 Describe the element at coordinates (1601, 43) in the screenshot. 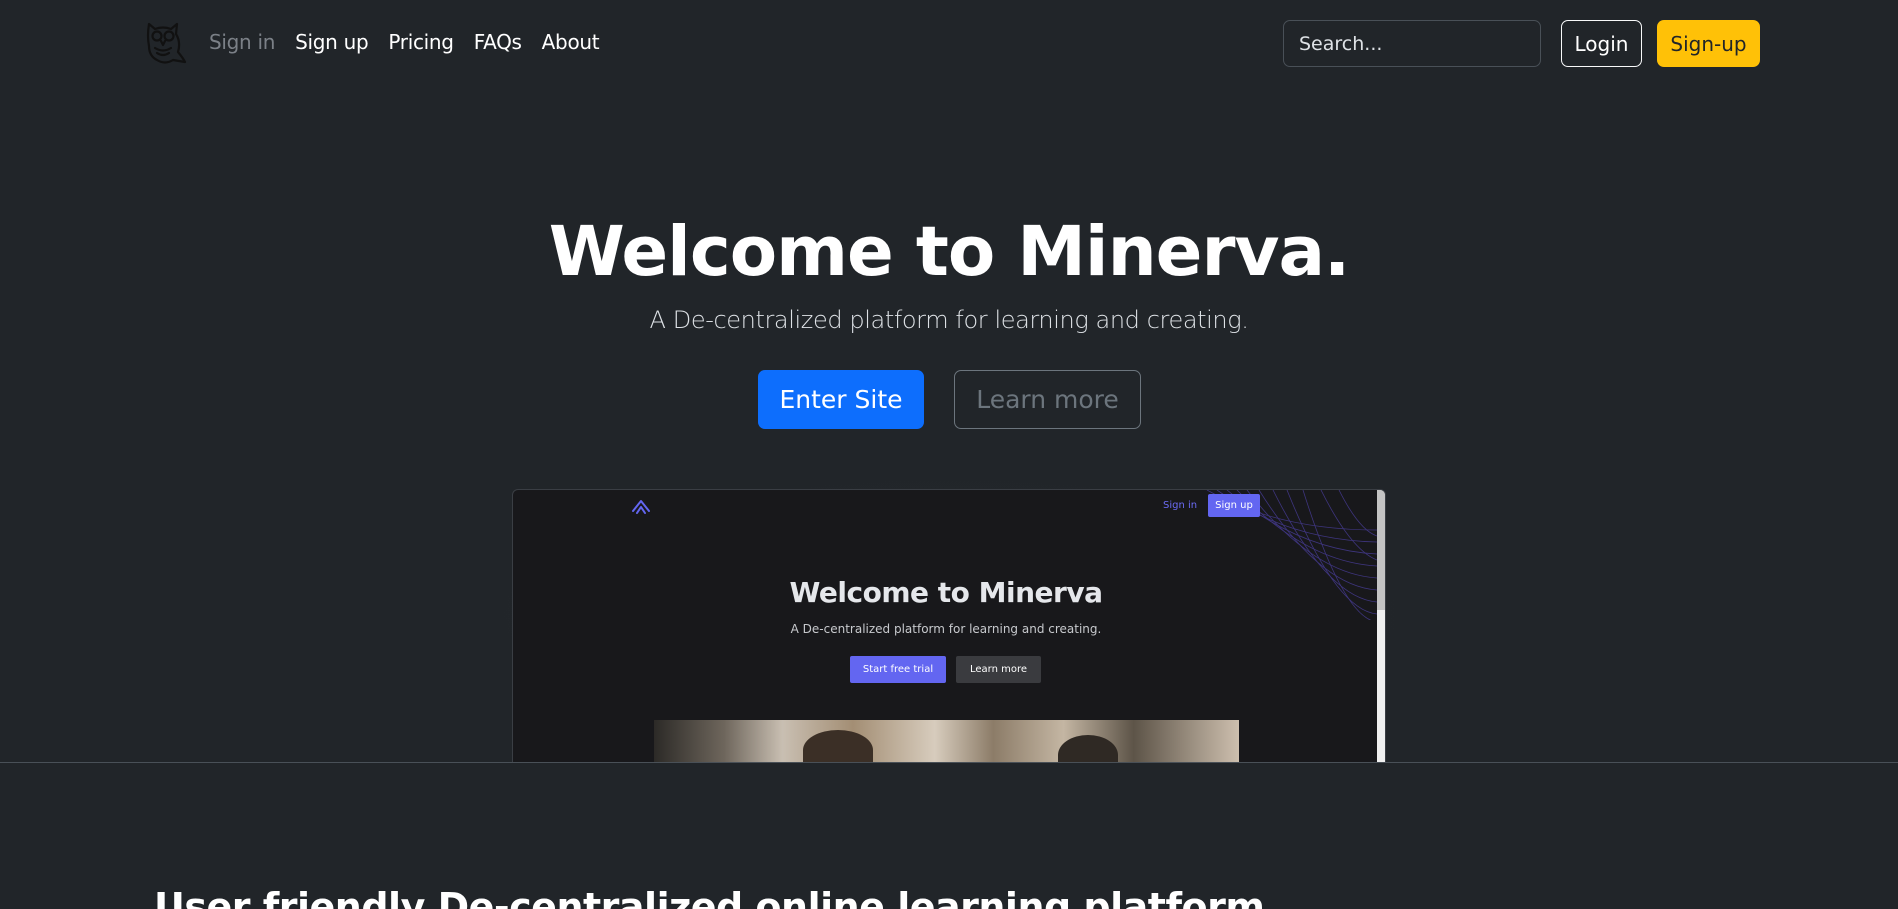

I see `login-button: Login` at that location.